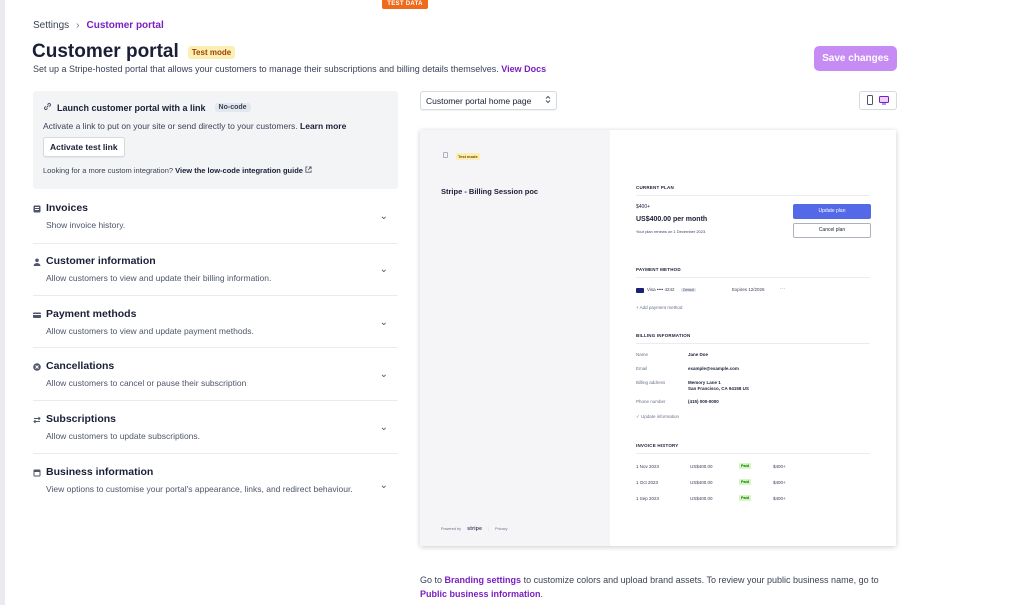  What do you see at coordinates (870, 101) in the screenshot?
I see `mobile-icon` at bounding box center [870, 101].